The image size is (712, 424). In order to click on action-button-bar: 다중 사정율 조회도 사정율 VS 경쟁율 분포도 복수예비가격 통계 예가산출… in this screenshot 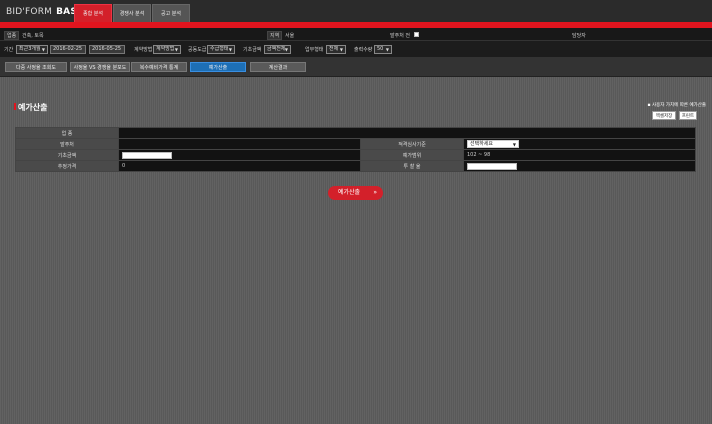, I will do `click(356, 67)`.